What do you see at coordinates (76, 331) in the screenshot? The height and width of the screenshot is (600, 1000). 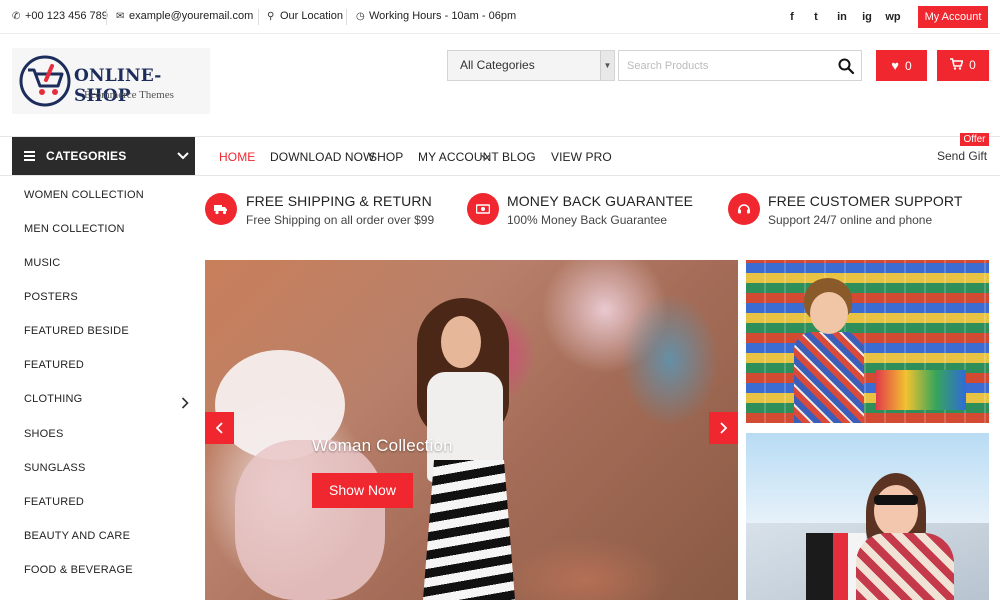 I see `category-item: FEATURED BESIDE` at bounding box center [76, 331].